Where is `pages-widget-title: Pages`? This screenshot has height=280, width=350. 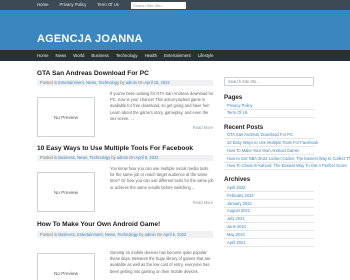 pages-widget-title: Pages is located at coordinates (233, 97).